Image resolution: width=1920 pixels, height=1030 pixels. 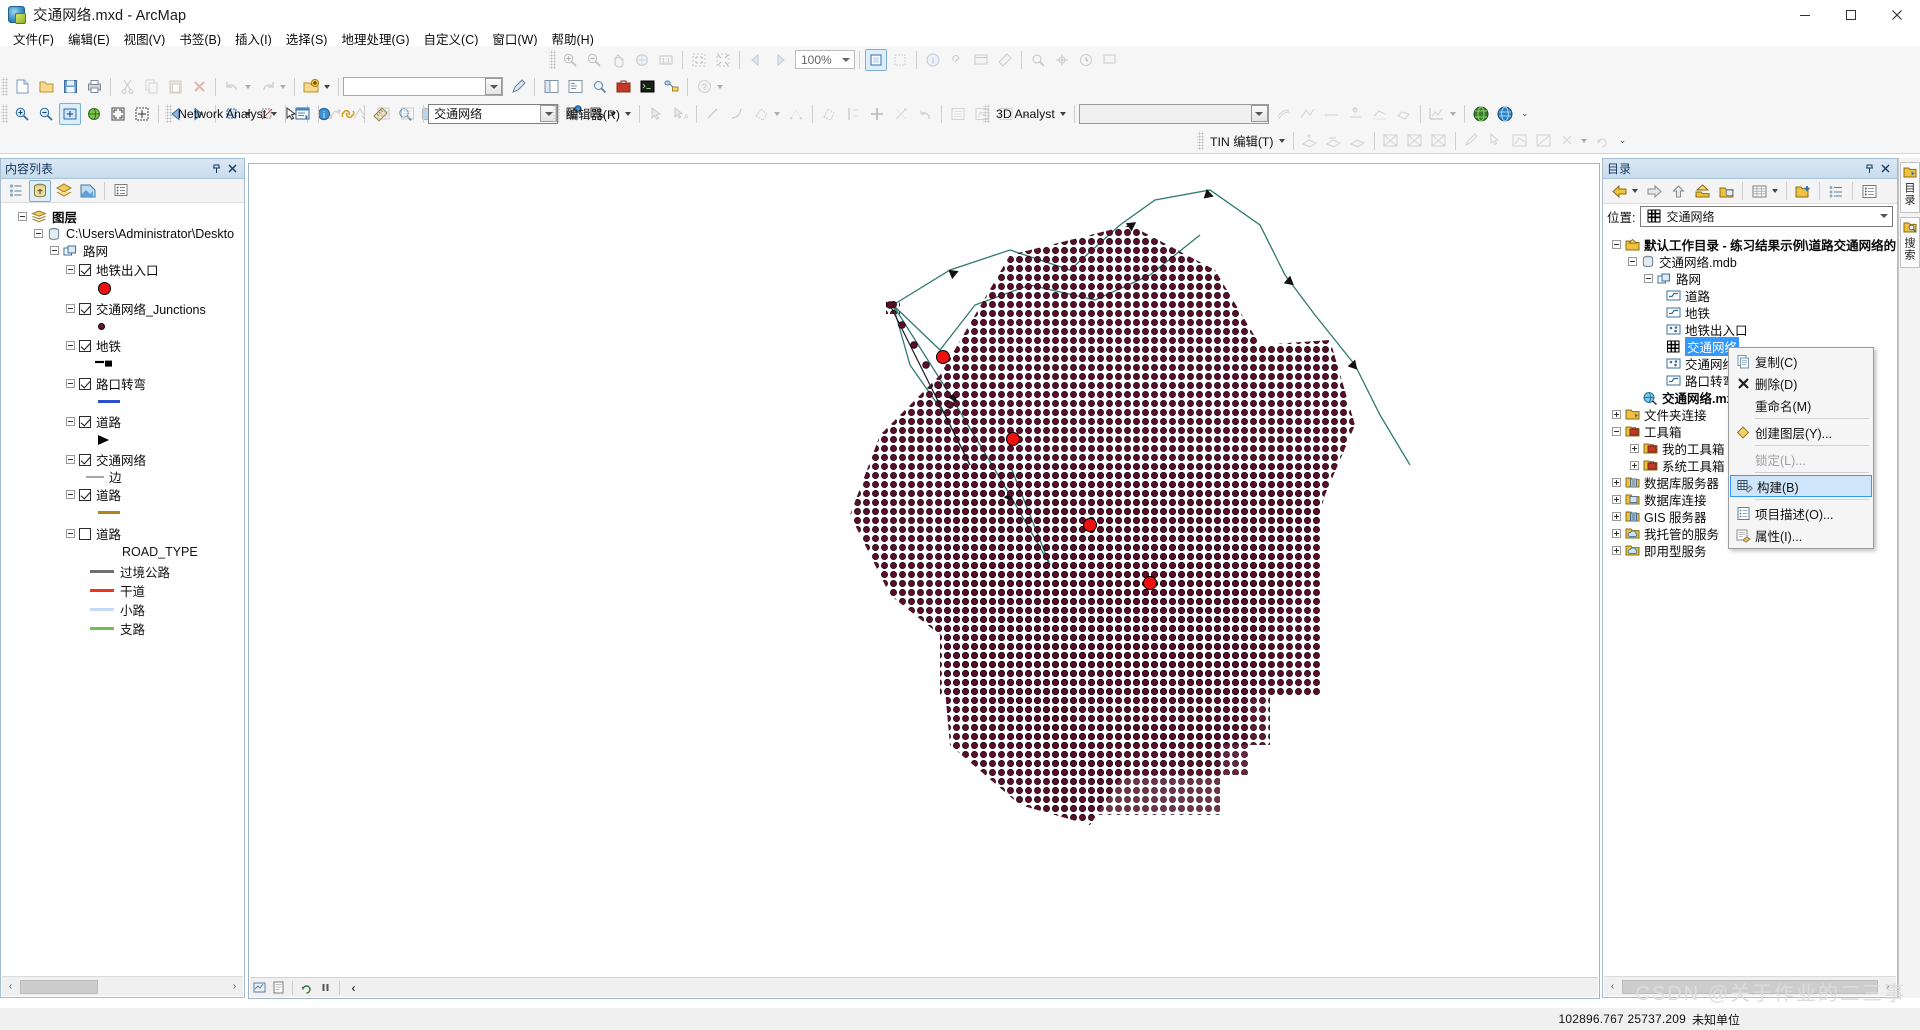 What do you see at coordinates (1775, 191) in the screenshot?
I see `list-view-dropdown-icon` at bounding box center [1775, 191].